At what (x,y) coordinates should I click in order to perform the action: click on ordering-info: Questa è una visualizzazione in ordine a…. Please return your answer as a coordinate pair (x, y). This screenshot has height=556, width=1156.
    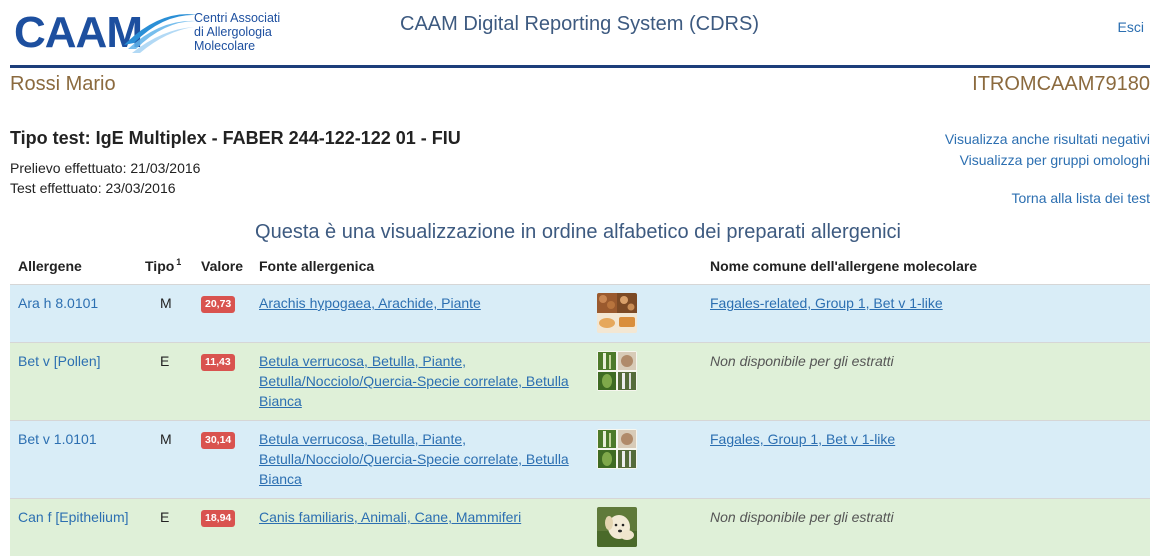
    Looking at the image, I should click on (578, 232).